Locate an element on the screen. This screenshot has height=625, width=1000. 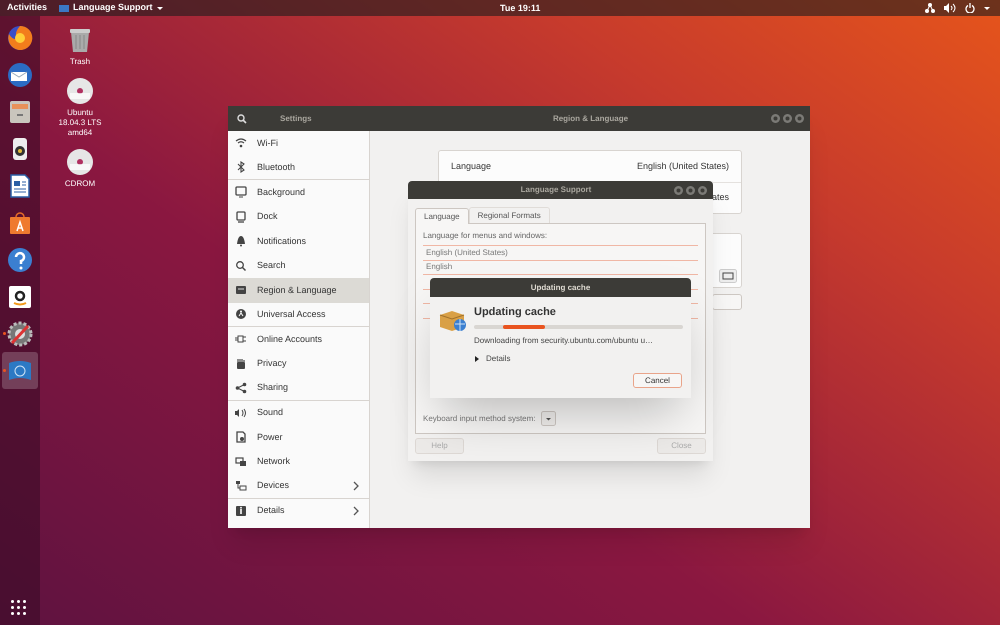
sidebar-item: Wi-Fi is located at coordinates (298, 143).